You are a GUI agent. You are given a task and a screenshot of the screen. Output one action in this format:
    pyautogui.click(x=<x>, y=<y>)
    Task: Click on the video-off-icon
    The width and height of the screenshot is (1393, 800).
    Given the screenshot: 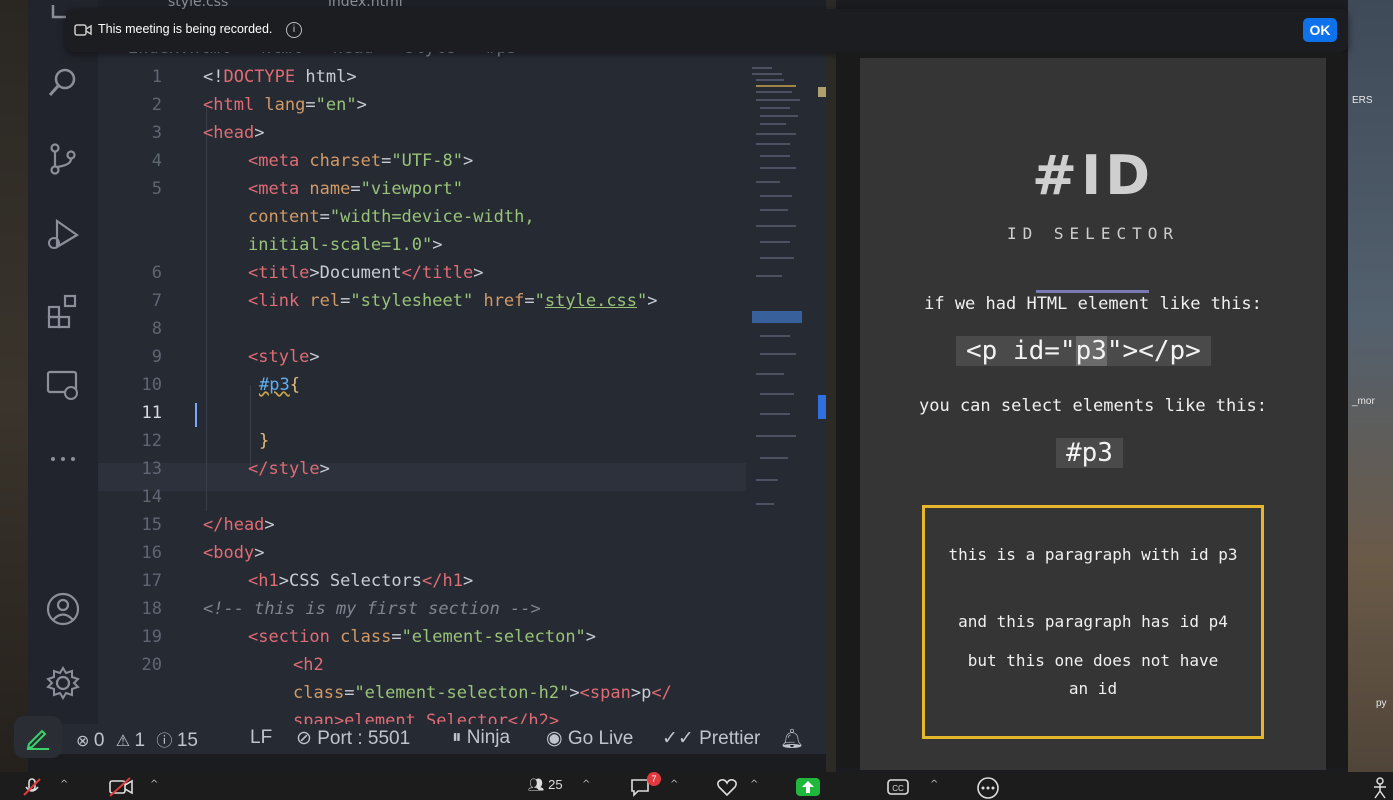 What is the action you would take?
    pyautogui.click(x=121, y=787)
    